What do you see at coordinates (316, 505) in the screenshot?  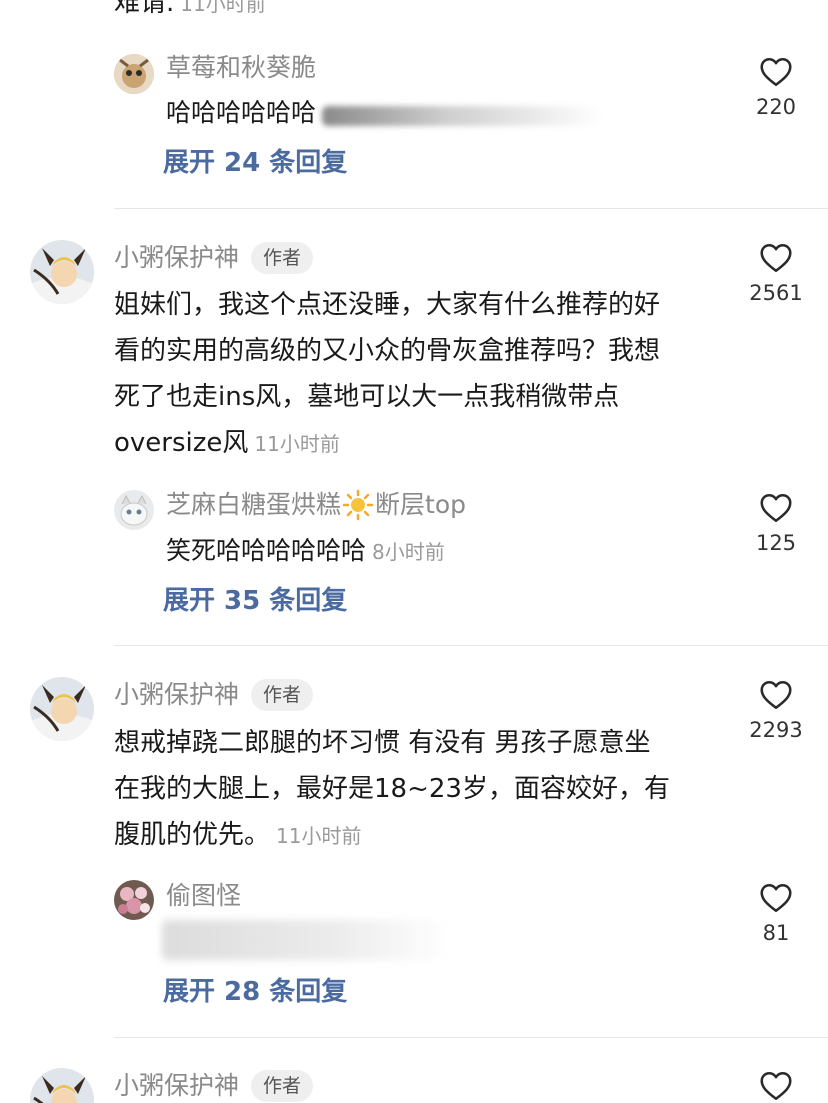 I see `reply-username: 芝麻白糖蛋烘糕 断层top` at bounding box center [316, 505].